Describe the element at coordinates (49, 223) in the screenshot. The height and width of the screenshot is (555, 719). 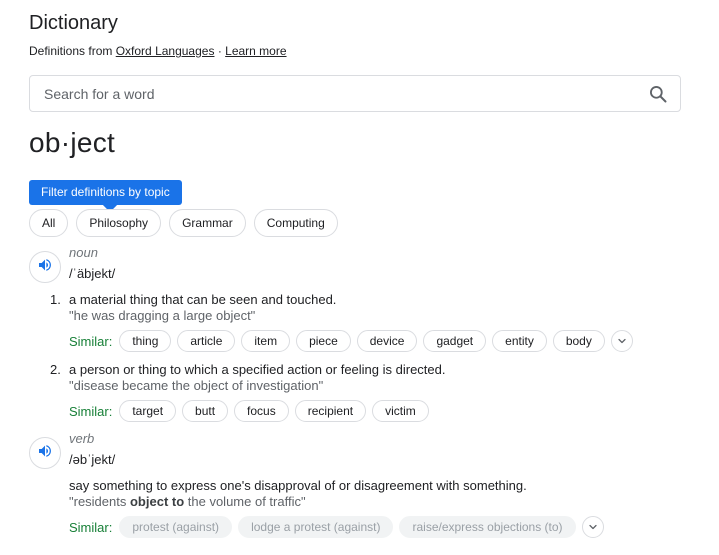
I see `topic-chip-all: All` at that location.